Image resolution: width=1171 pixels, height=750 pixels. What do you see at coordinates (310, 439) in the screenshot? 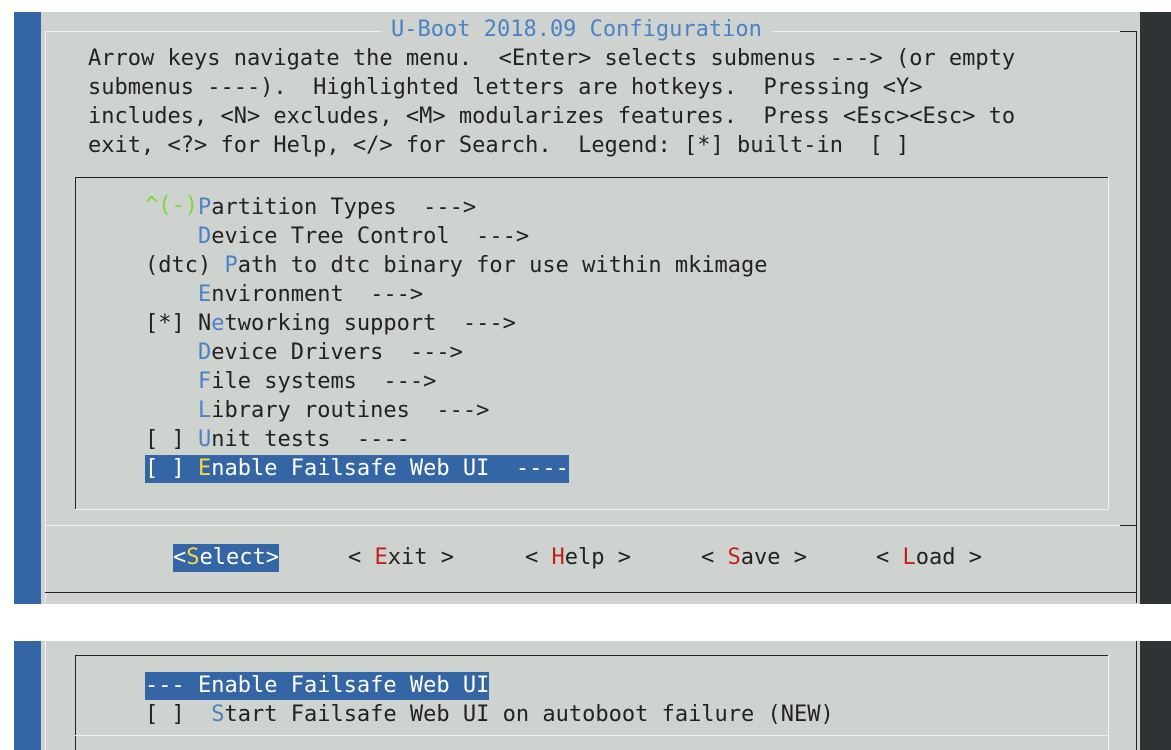
I see `menu-item-label: nit tests ----` at bounding box center [310, 439].